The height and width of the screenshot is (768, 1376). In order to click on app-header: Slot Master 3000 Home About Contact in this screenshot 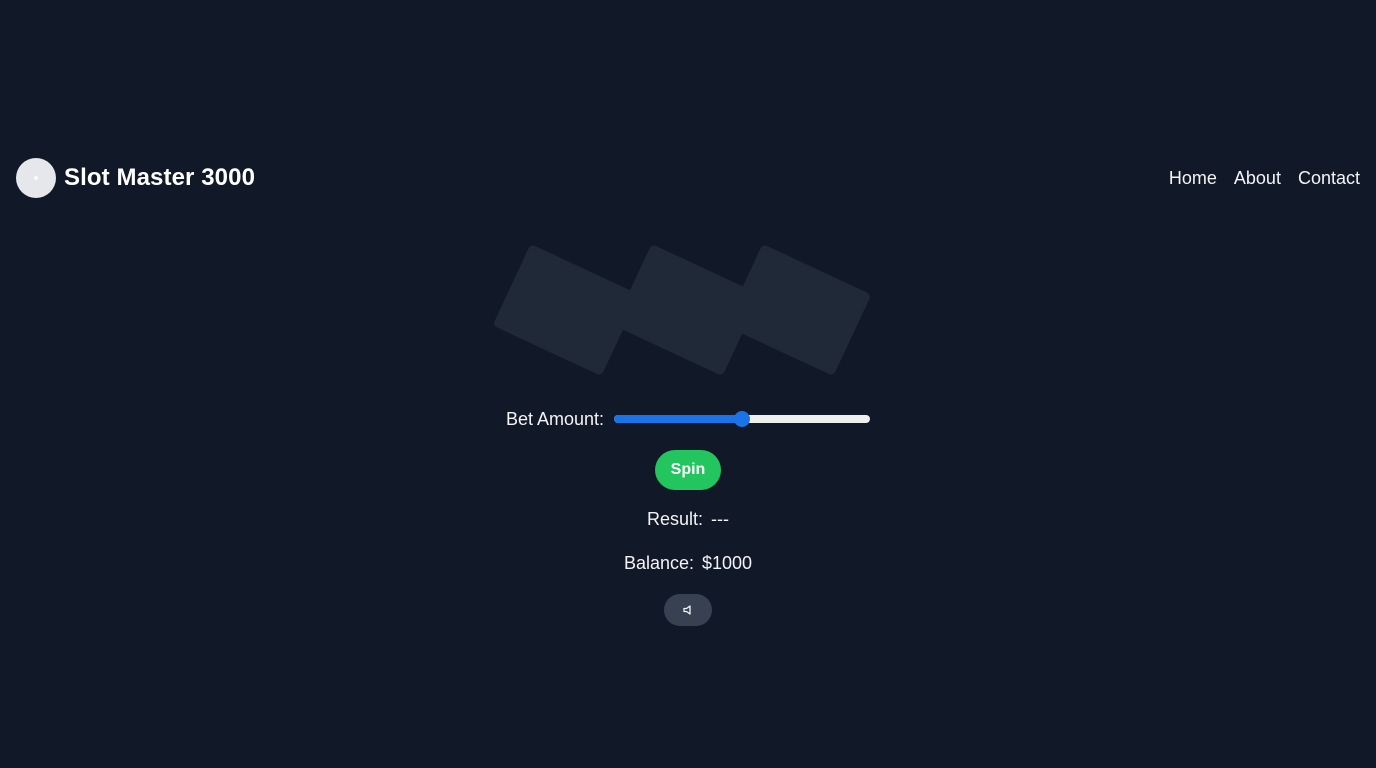, I will do `click(688, 178)`.